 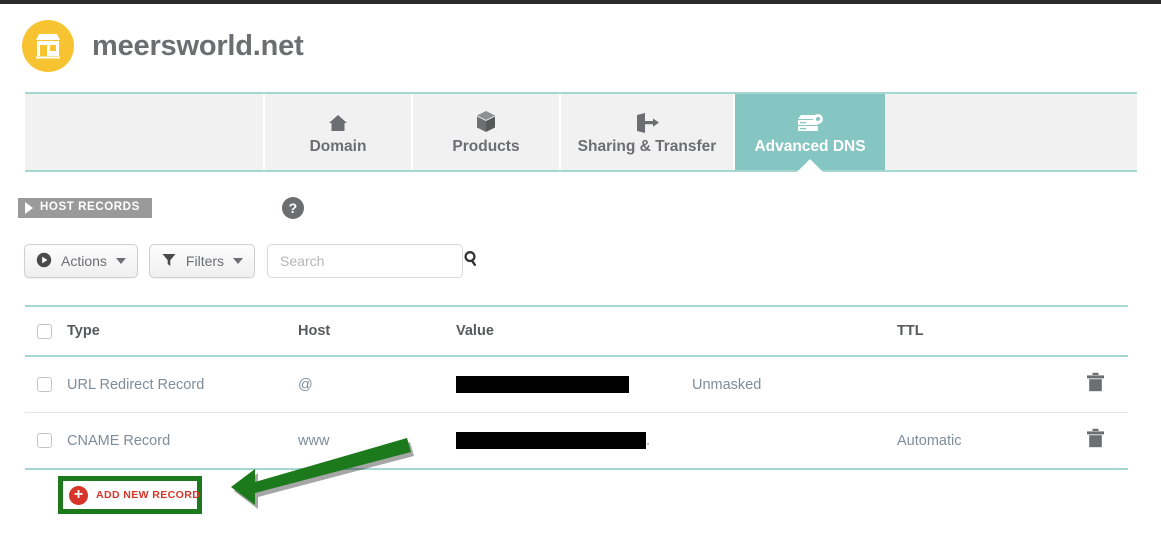 What do you see at coordinates (910, 331) in the screenshot?
I see `column-header-ttl: TTL` at bounding box center [910, 331].